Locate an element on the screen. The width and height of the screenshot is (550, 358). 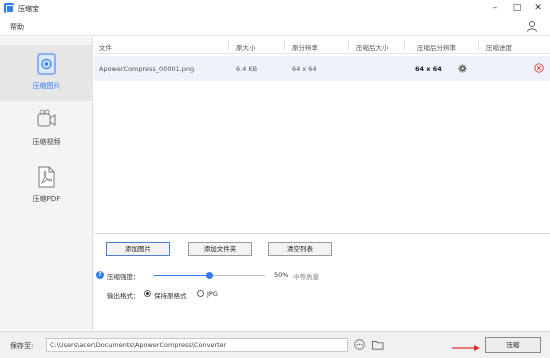
output-format-label: 输出格式： is located at coordinates (123, 296).